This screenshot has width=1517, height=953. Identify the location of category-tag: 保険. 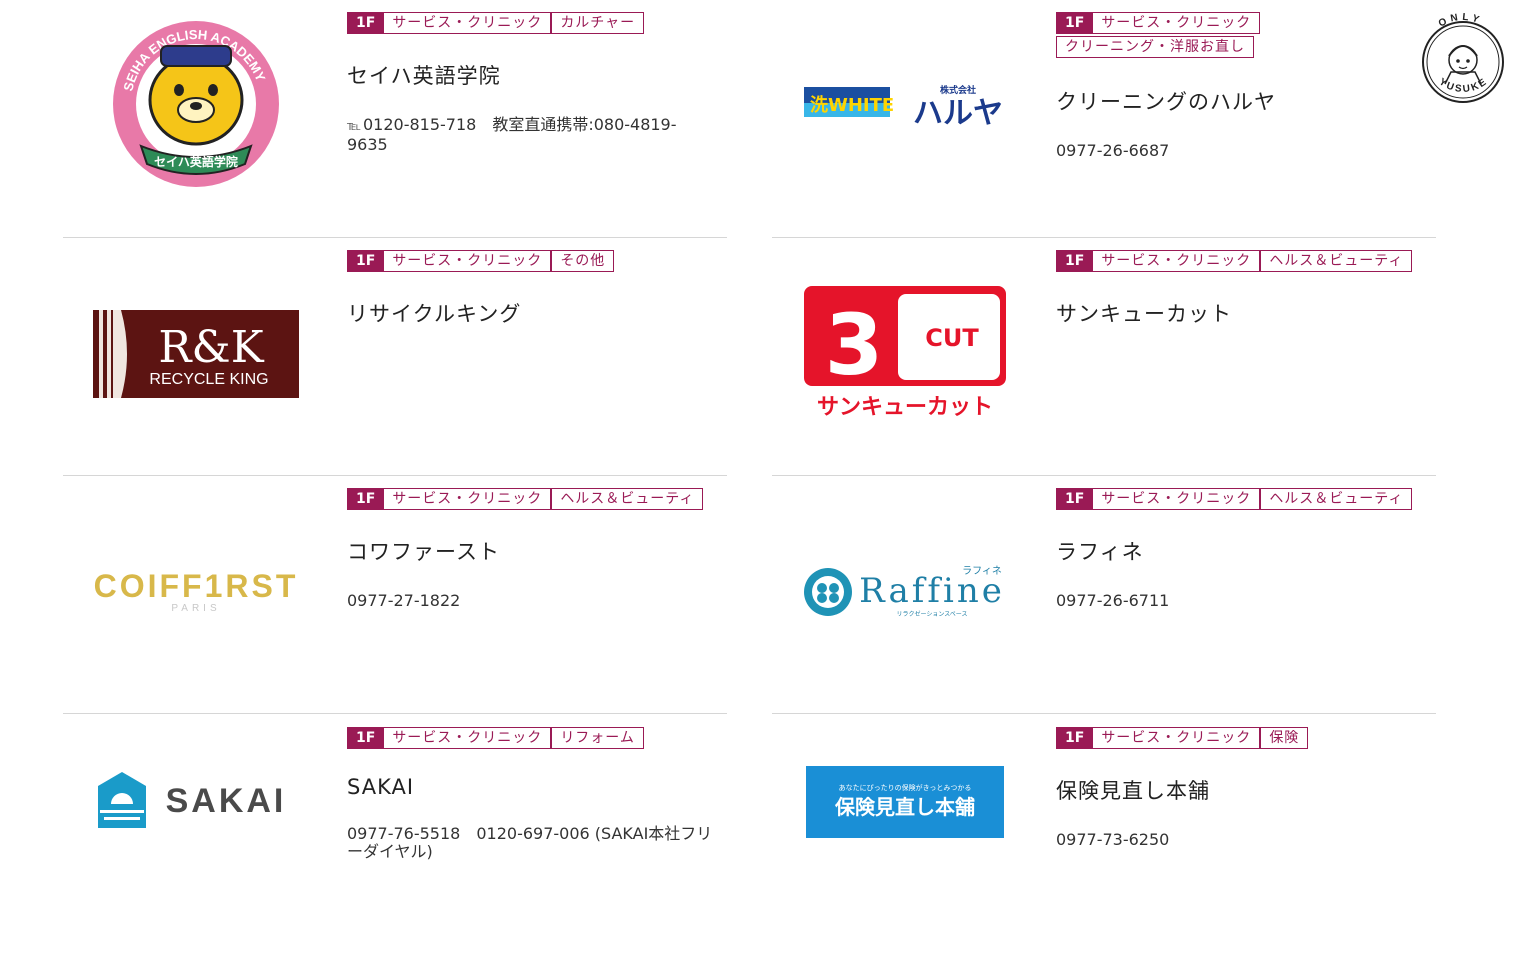
(1284, 738).